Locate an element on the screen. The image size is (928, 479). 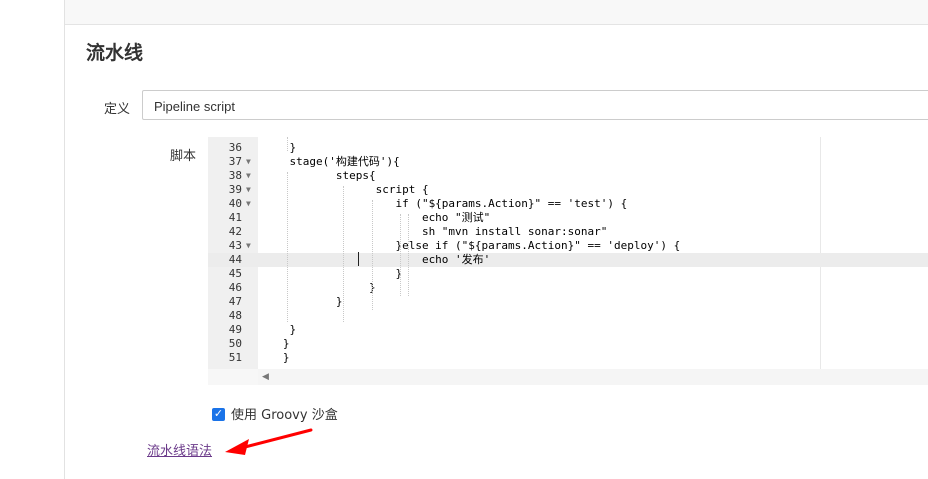
code-line: 38 ▼ steps{ is located at coordinates (568, 176).